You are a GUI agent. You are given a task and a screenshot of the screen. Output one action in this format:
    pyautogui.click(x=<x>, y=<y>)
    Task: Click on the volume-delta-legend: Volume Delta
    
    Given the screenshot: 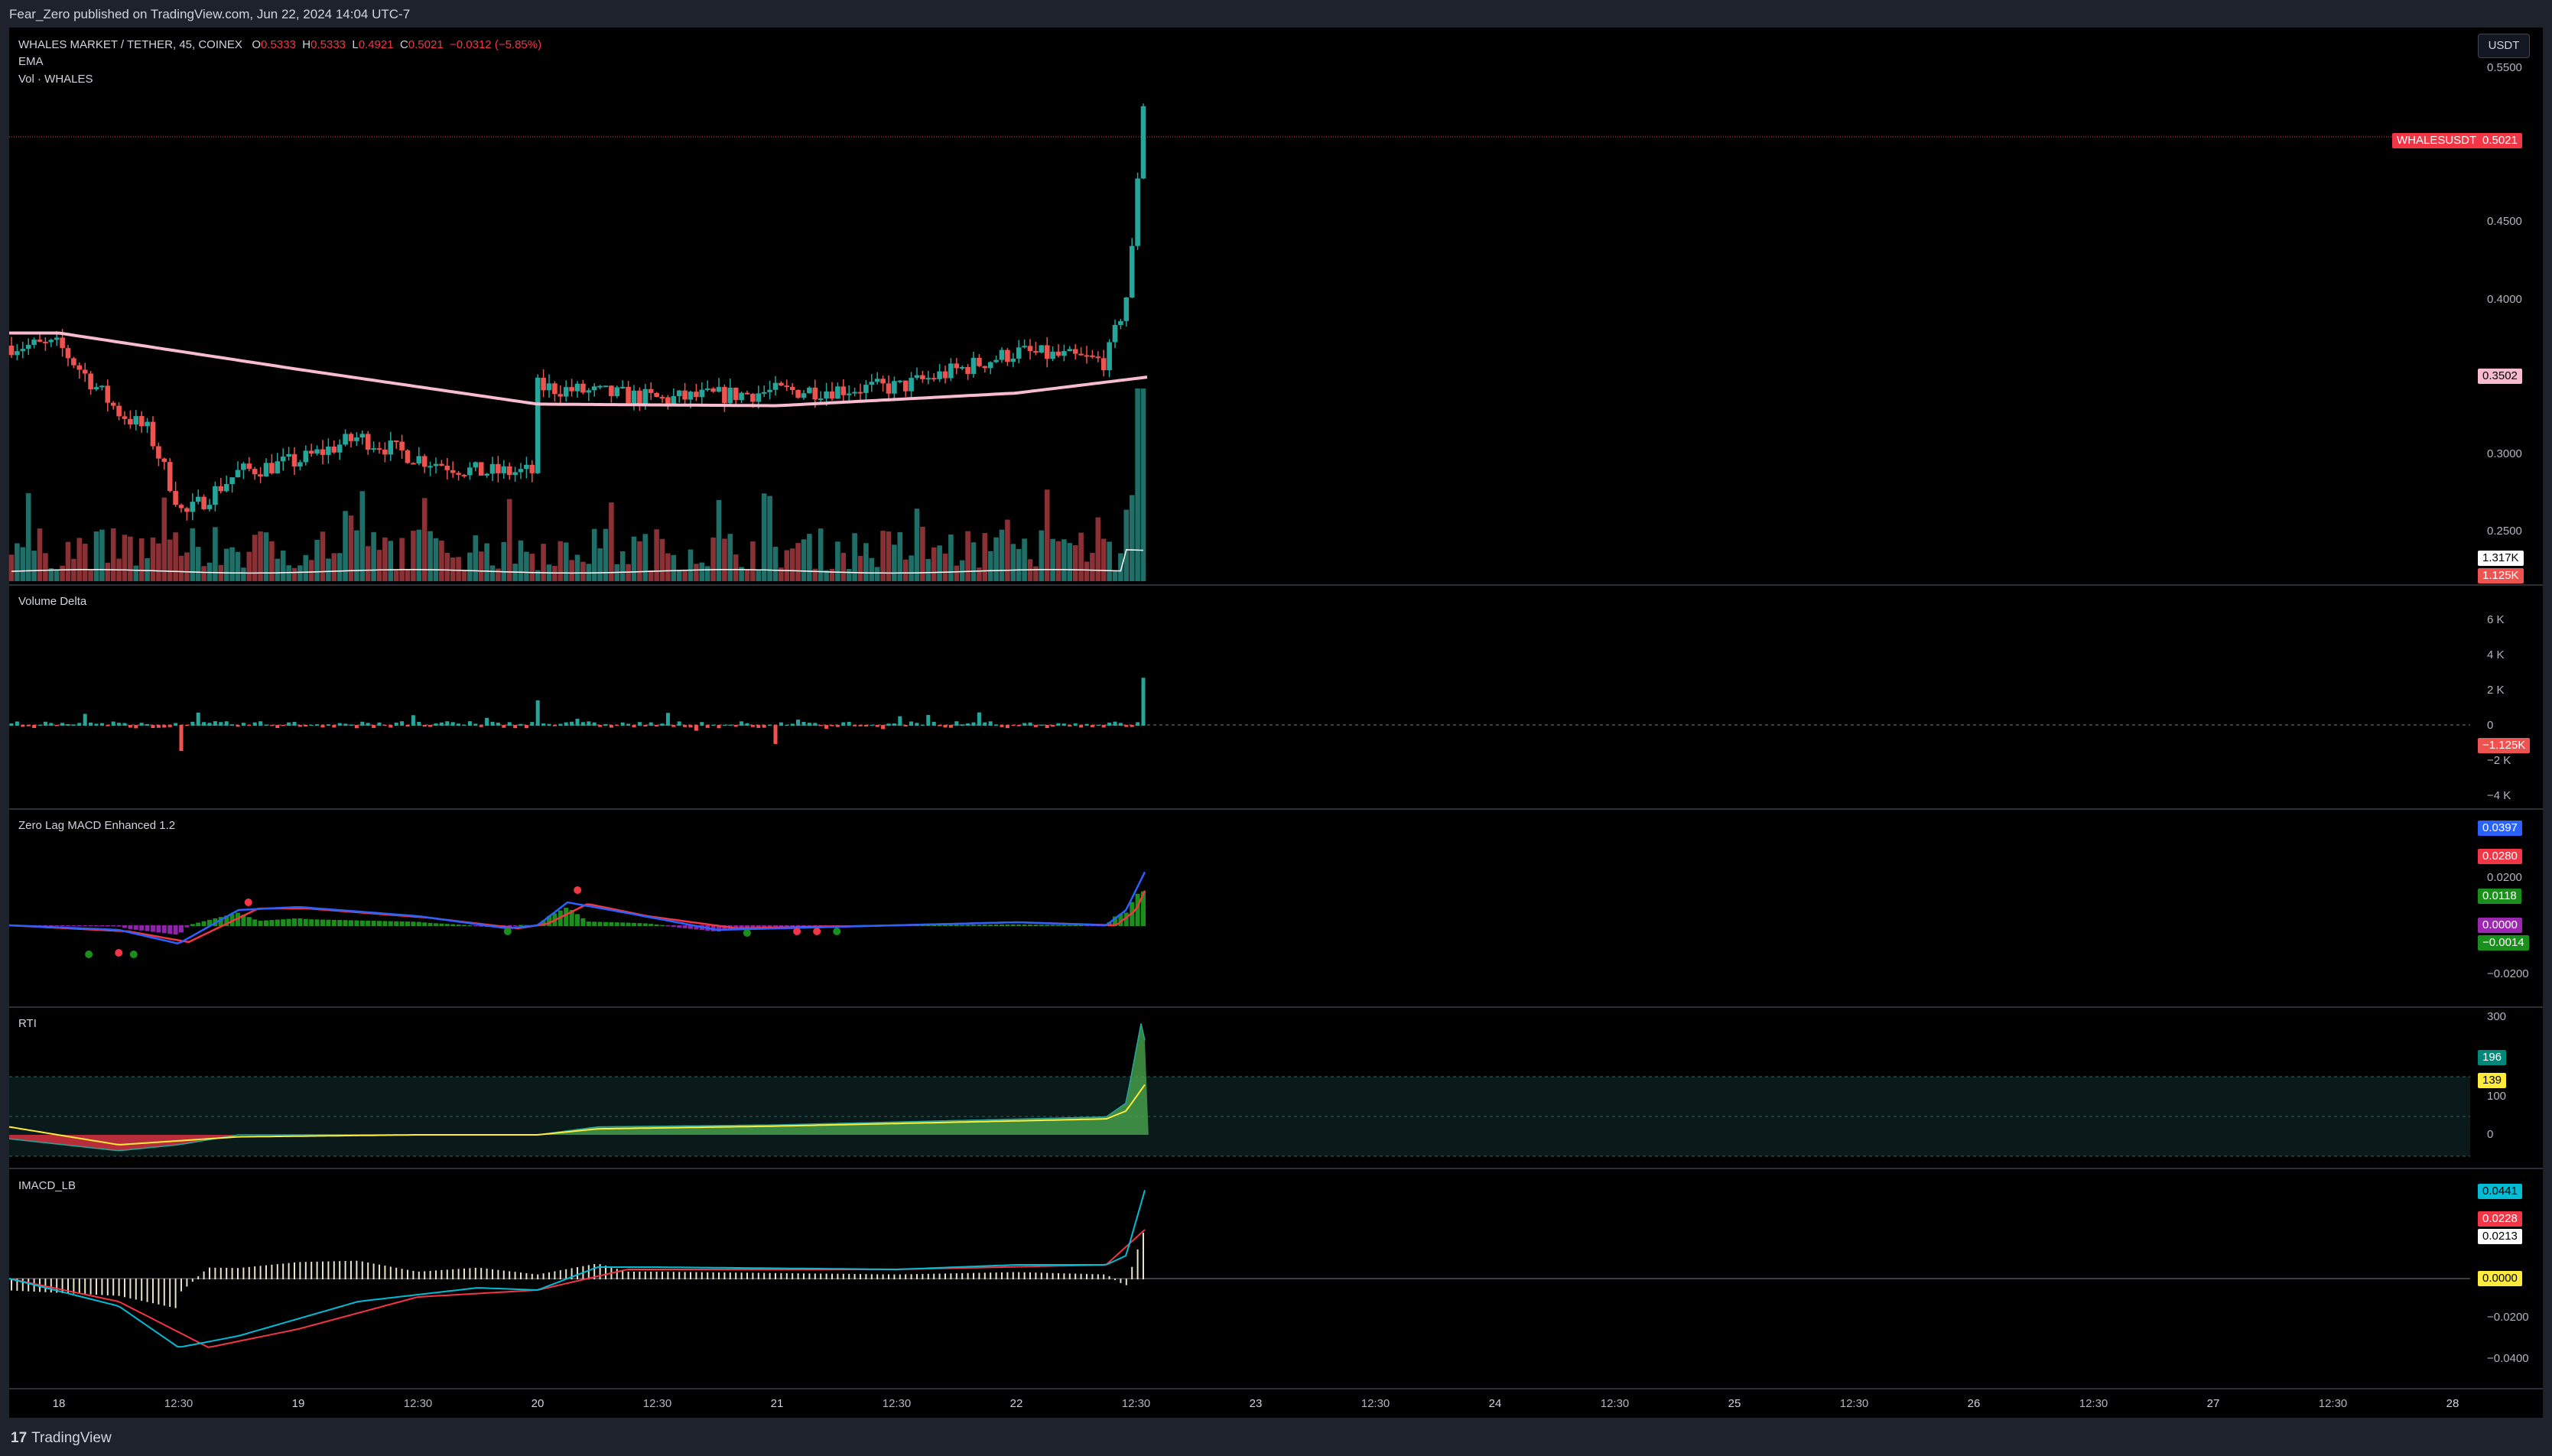 What is the action you would take?
    pyautogui.click(x=52, y=601)
    